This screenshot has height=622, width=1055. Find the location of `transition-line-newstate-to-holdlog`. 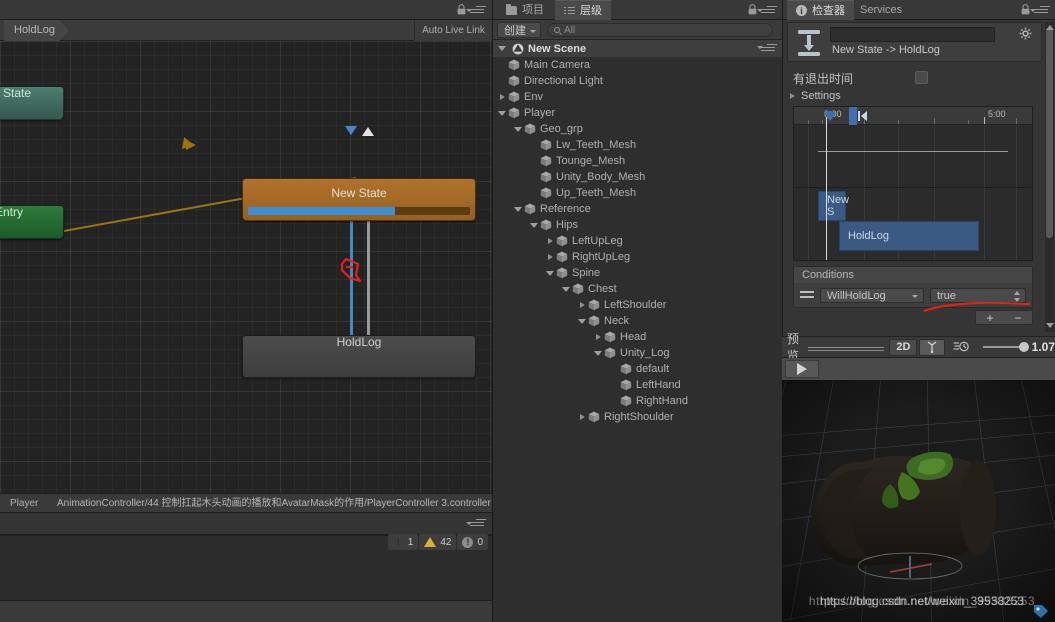

transition-line-newstate-to-holdlog is located at coordinates (351, 280).